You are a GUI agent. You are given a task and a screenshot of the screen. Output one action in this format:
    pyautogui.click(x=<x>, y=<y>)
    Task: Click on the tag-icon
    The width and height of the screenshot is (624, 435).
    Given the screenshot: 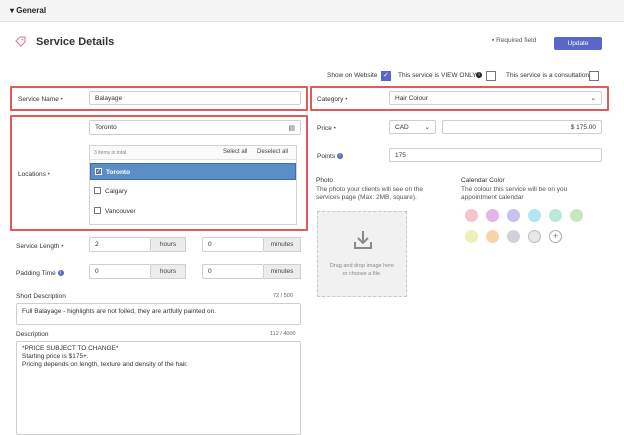 What is the action you would take?
    pyautogui.click(x=20, y=41)
    